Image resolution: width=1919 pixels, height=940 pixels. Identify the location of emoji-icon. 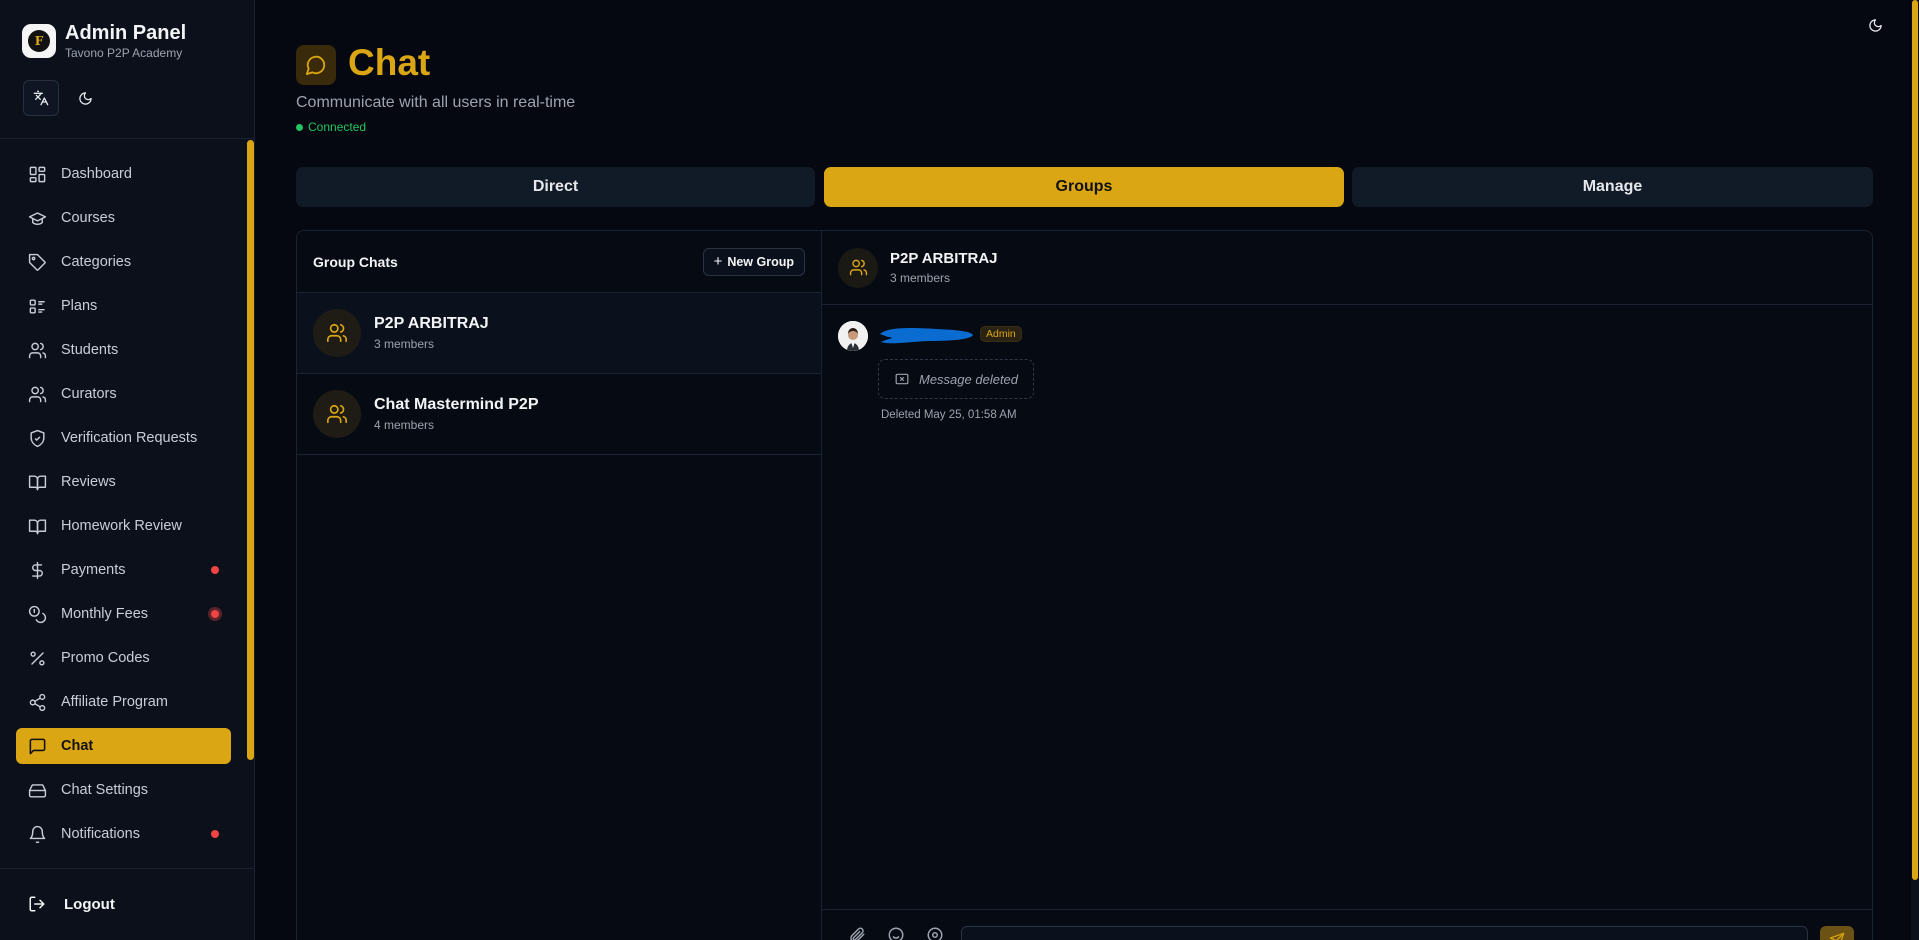
(896, 933).